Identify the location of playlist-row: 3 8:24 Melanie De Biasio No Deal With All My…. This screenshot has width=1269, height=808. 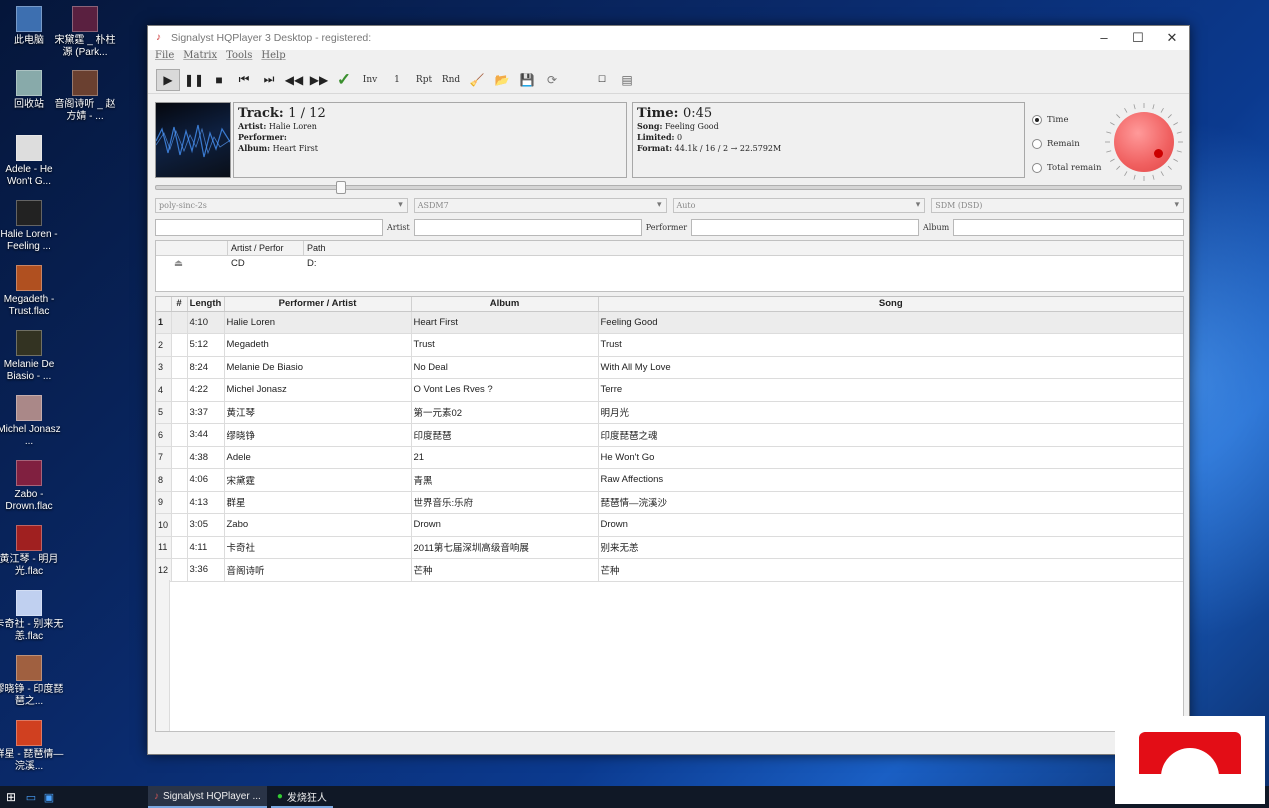
(669, 367).